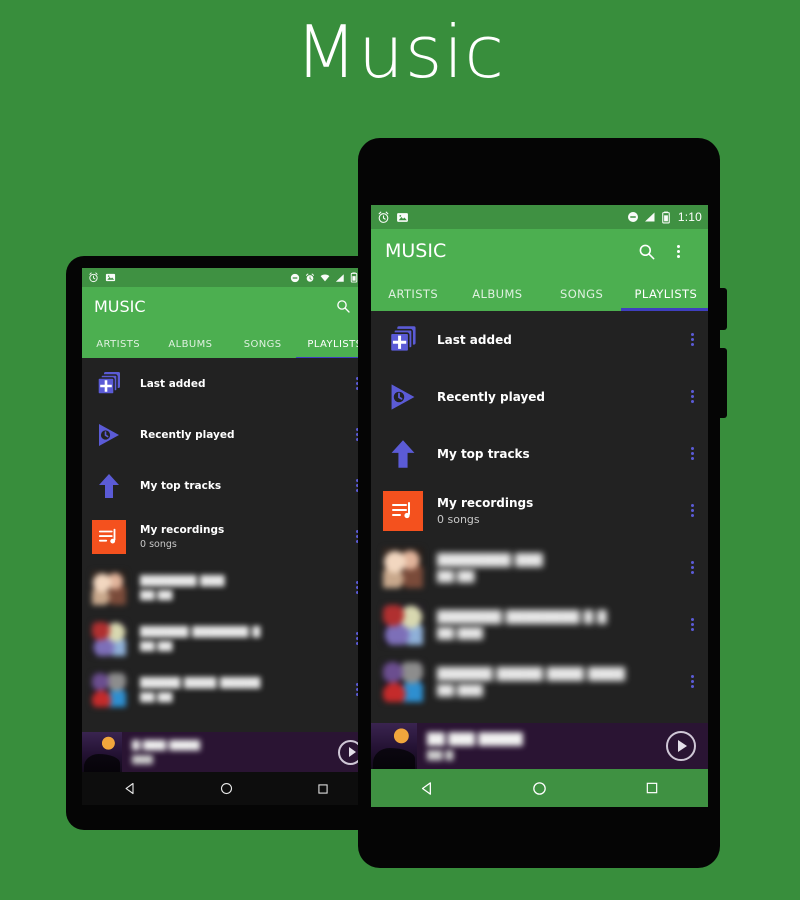 Image resolution: width=800 pixels, height=900 pixels. Describe the element at coordinates (310, 277) in the screenshot. I see `alarm-icon` at that location.